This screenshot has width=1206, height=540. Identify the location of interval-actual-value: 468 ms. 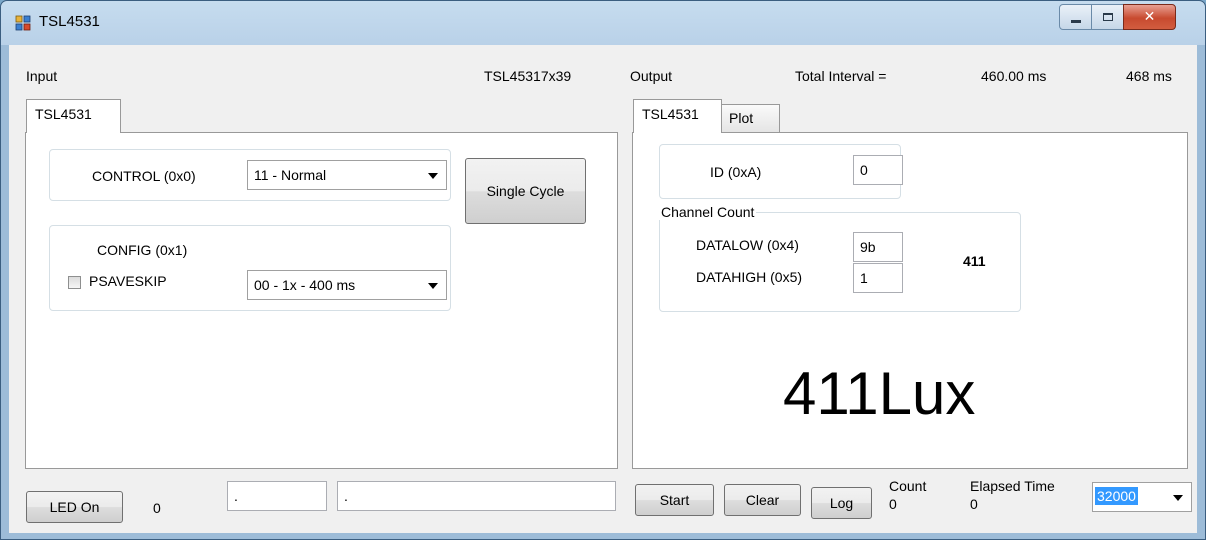
(1149, 76).